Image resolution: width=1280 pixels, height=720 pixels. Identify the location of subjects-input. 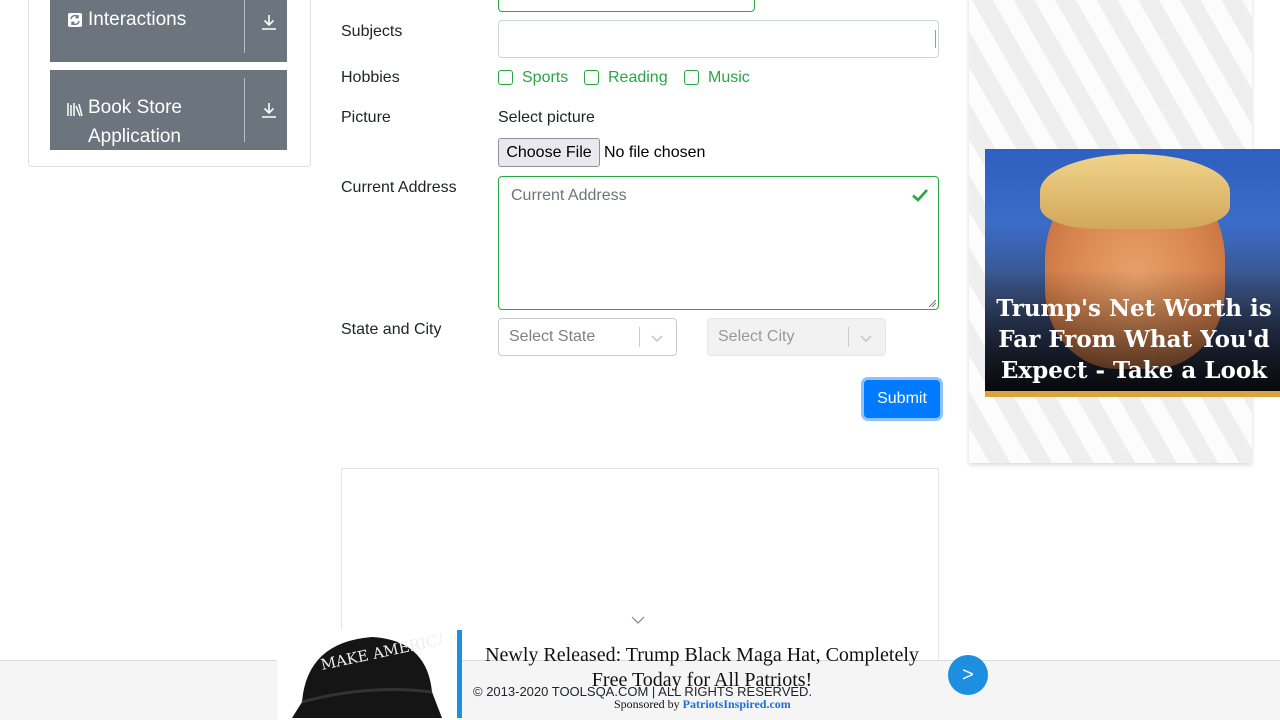
(718, 39).